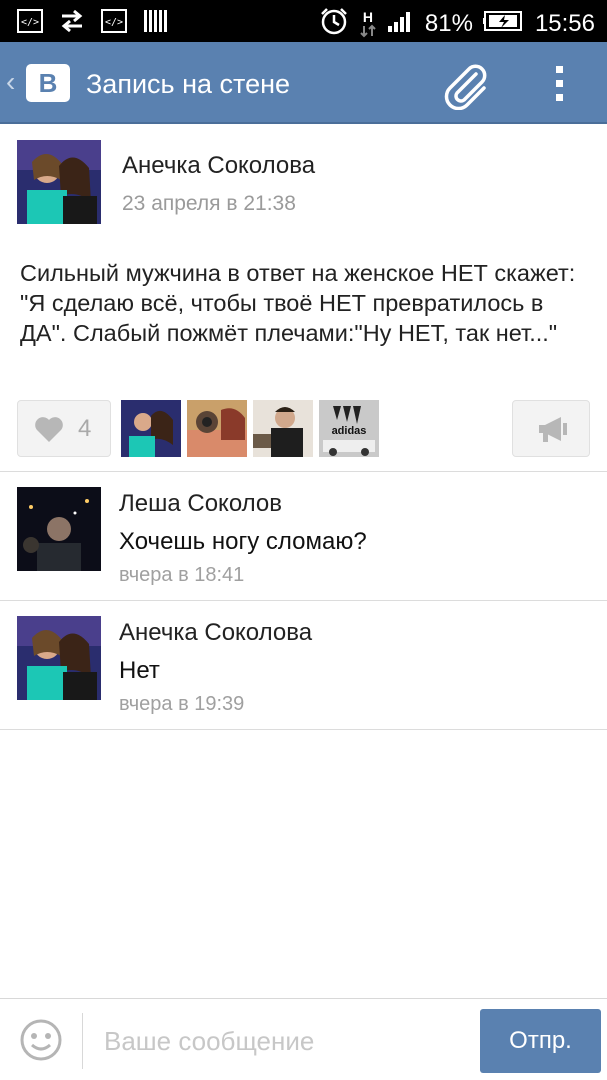  I want to click on signal-icon, so click(401, 23).